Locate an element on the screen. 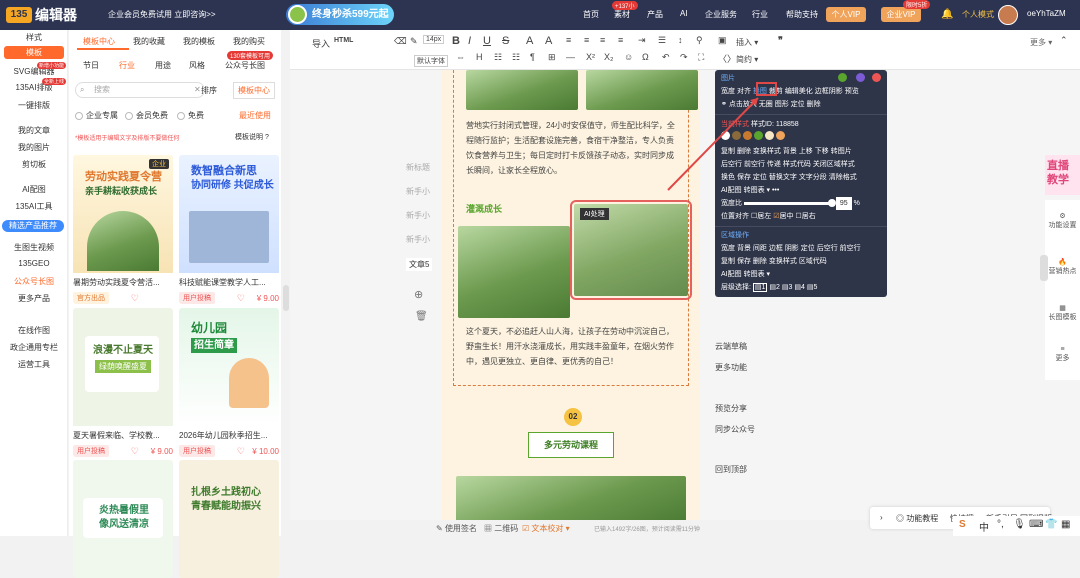  photo-bottom is located at coordinates (571, 498).